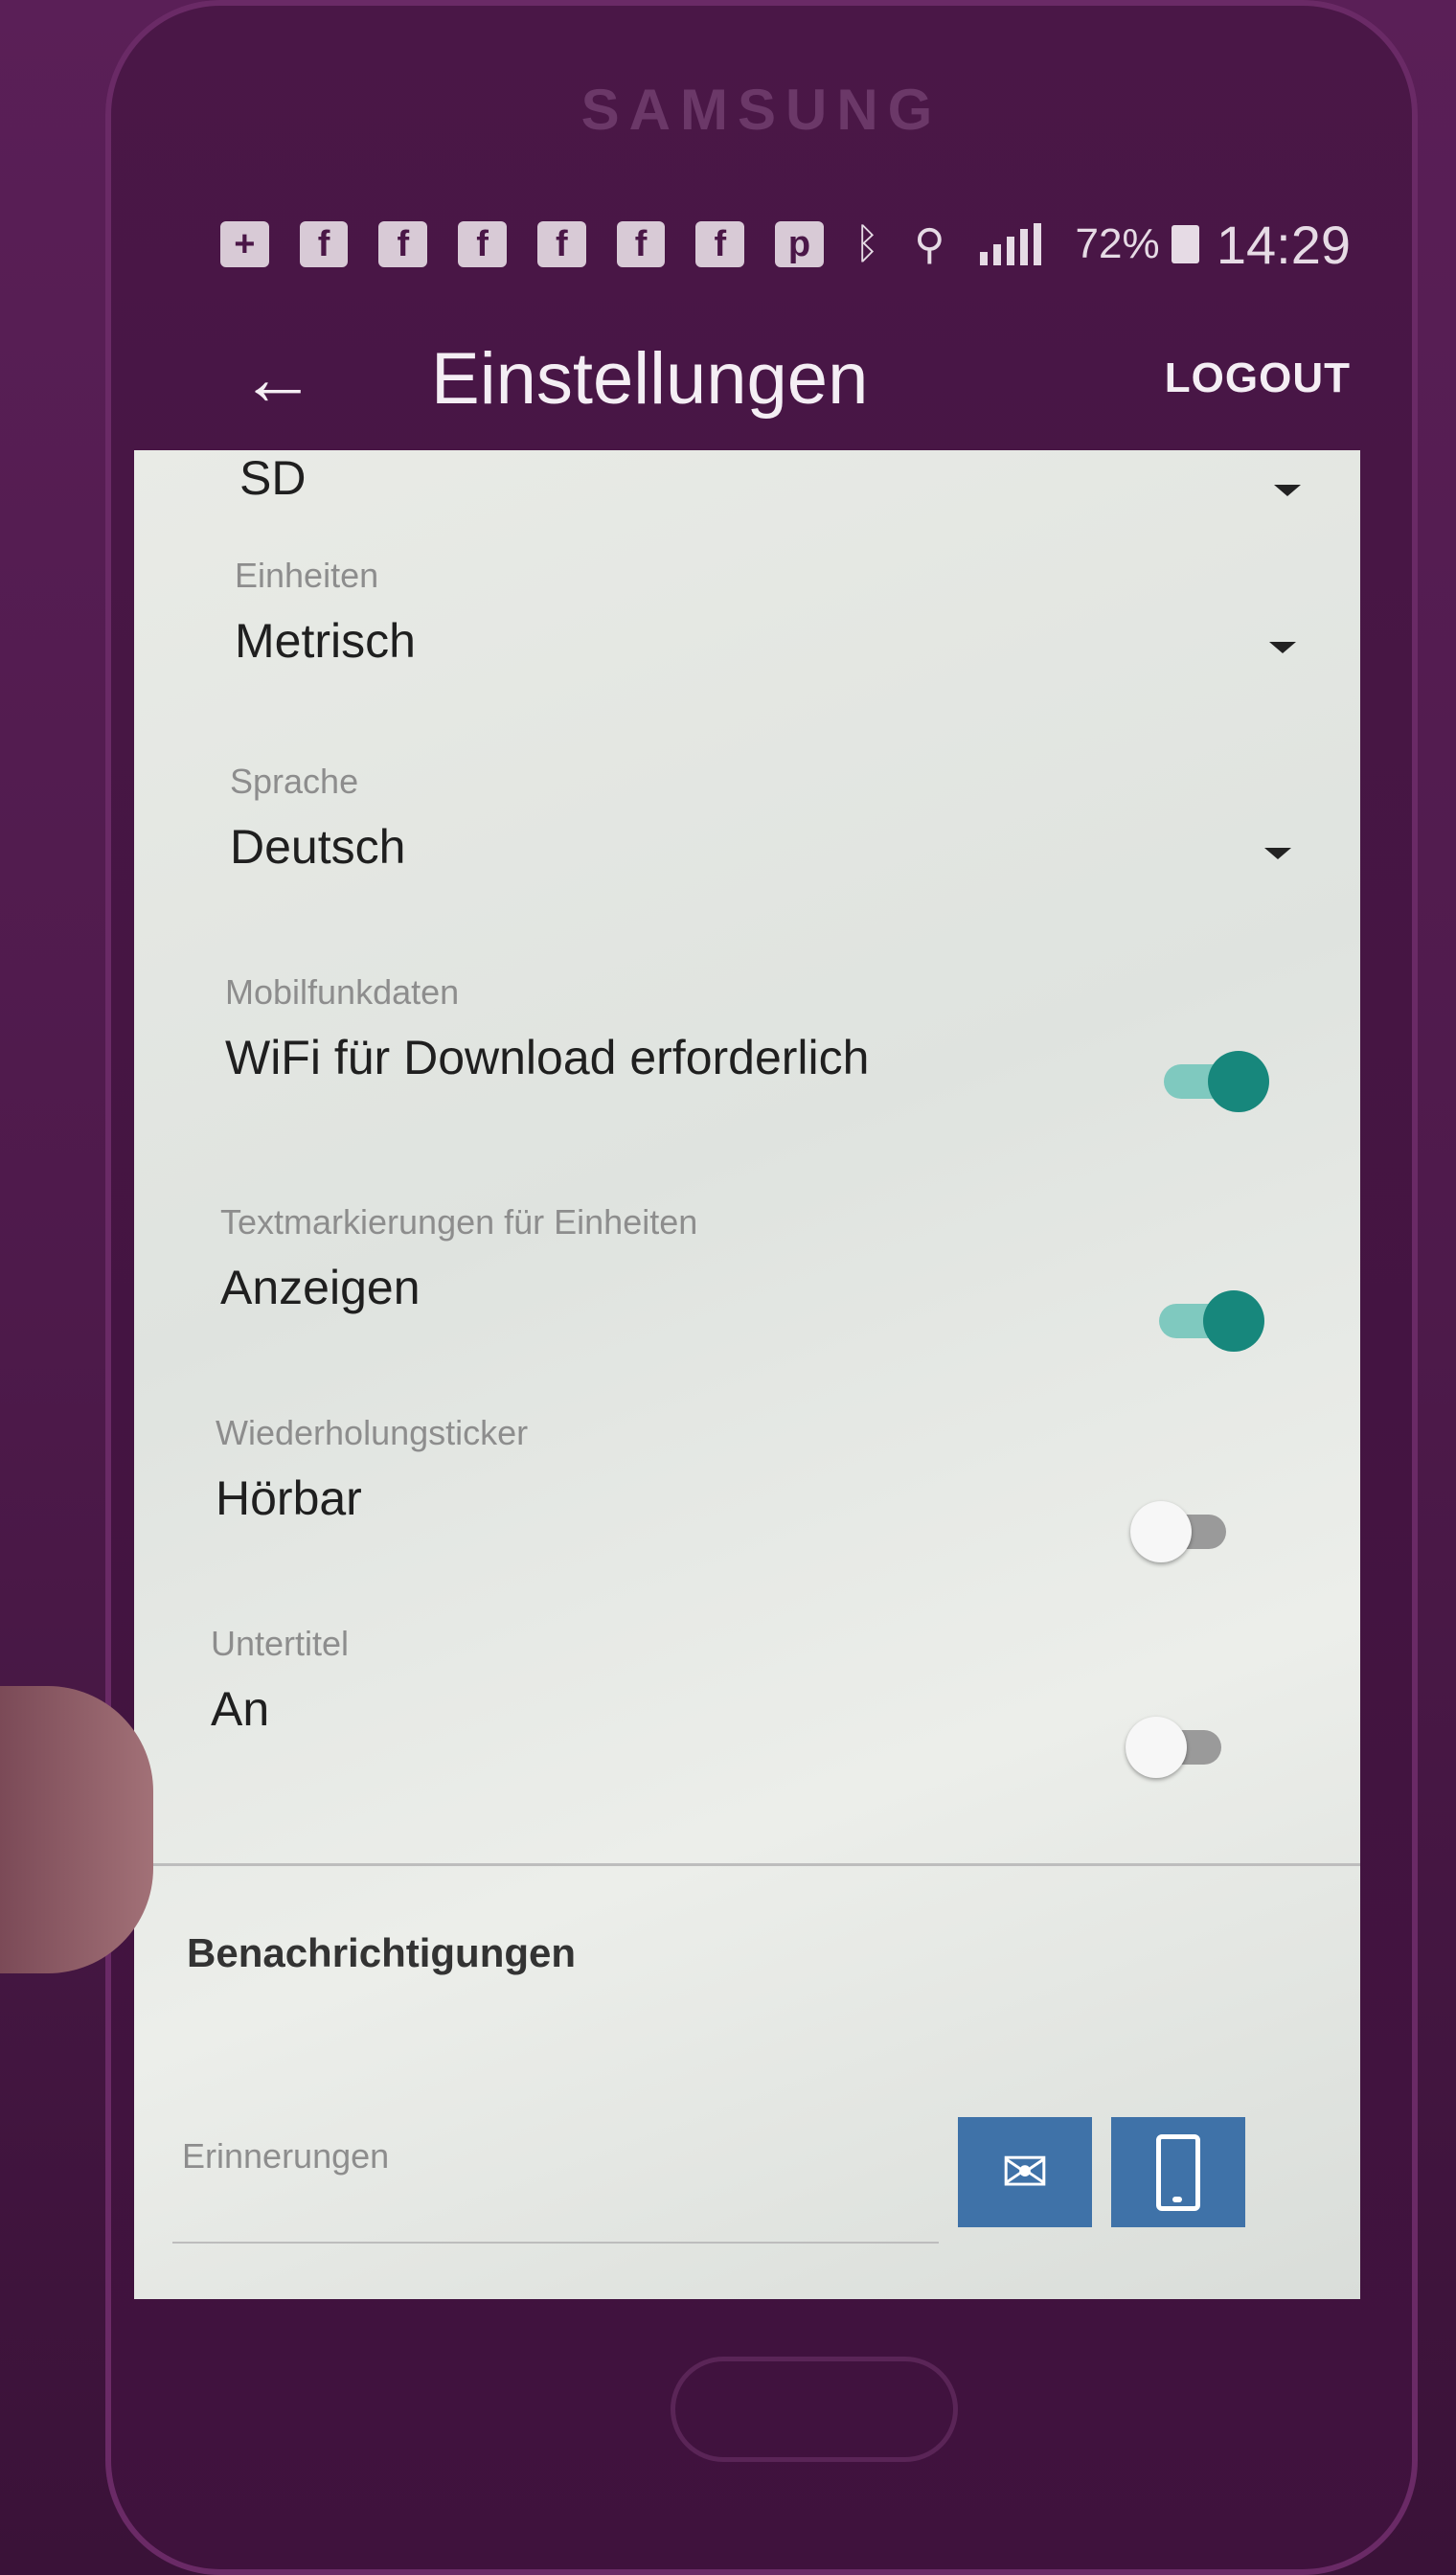 The width and height of the screenshot is (1456, 2575). Describe the element at coordinates (747, 642) in the screenshot. I see `units-setting: Einheiten Metrisch` at that location.